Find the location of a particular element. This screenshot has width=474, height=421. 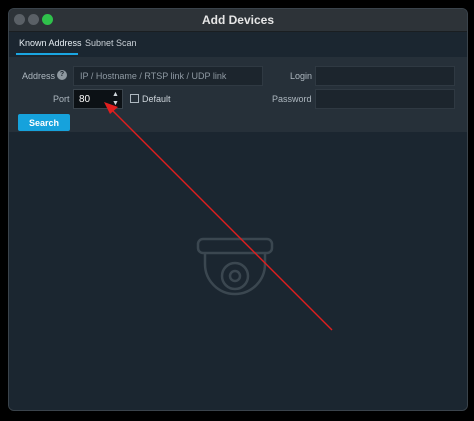

default-checkbox is located at coordinates (134, 98).